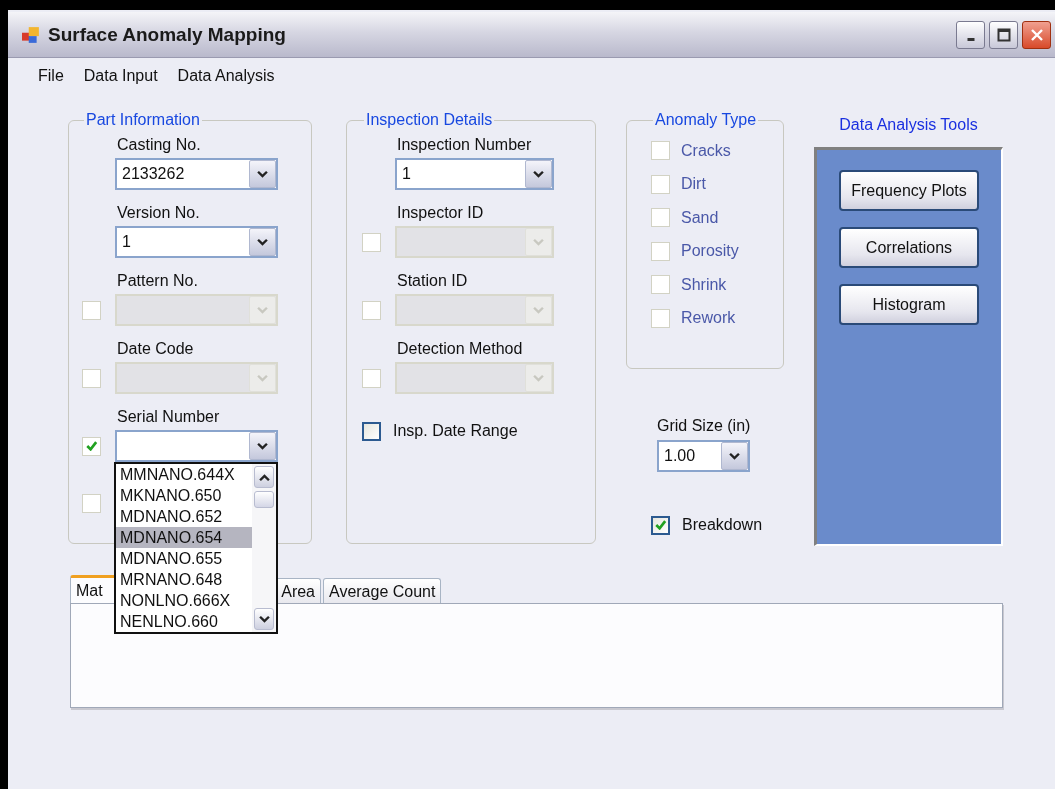 The height and width of the screenshot is (789, 1055). What do you see at coordinates (708, 318) in the screenshot?
I see `checkbox-label: Rework` at bounding box center [708, 318].